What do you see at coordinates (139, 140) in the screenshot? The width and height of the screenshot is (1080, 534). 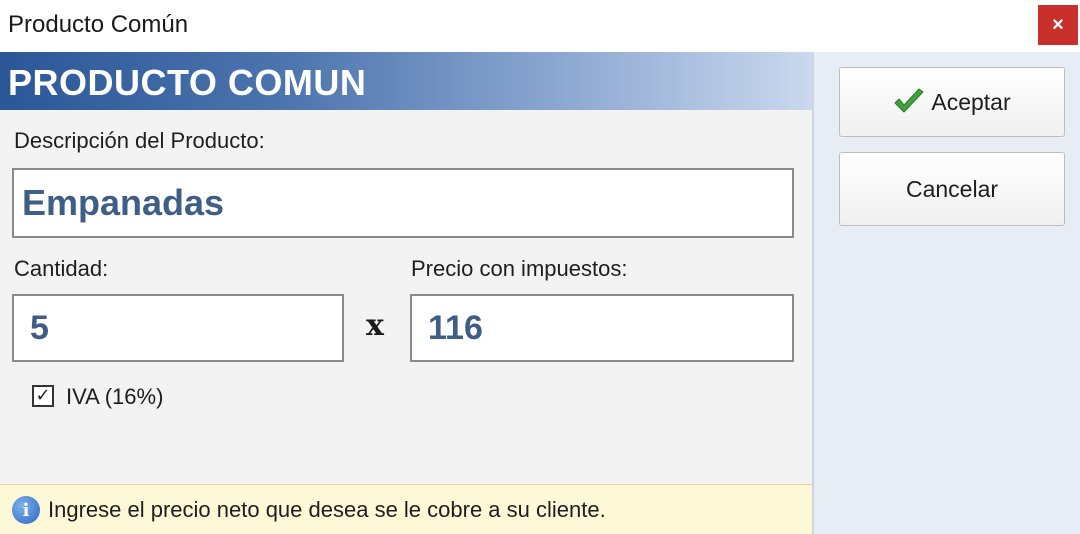 I see `description-label: Descripción del Producto:` at bounding box center [139, 140].